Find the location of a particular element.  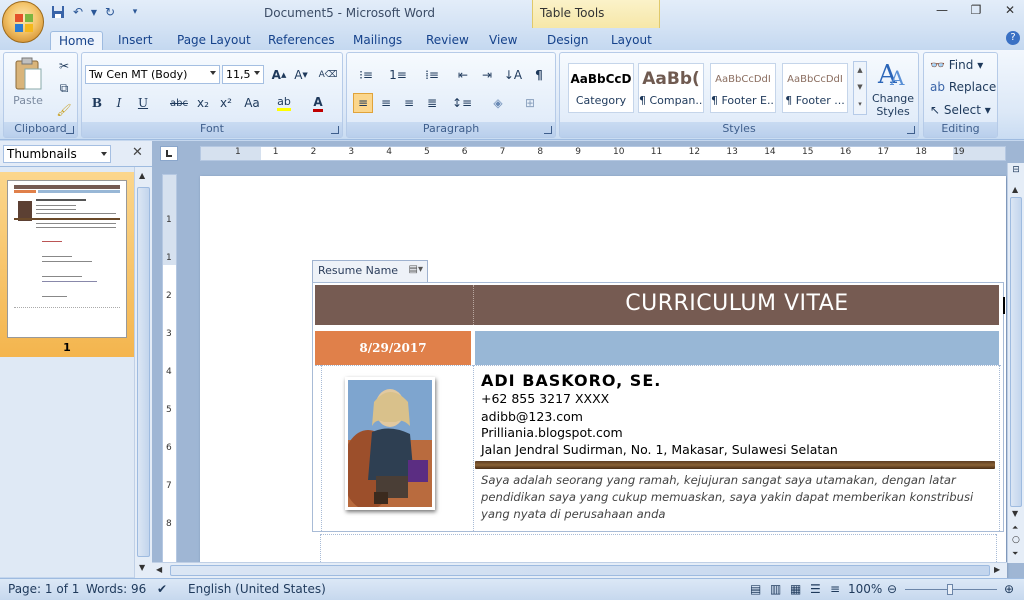

styles-launcher-icon is located at coordinates (911, 130).